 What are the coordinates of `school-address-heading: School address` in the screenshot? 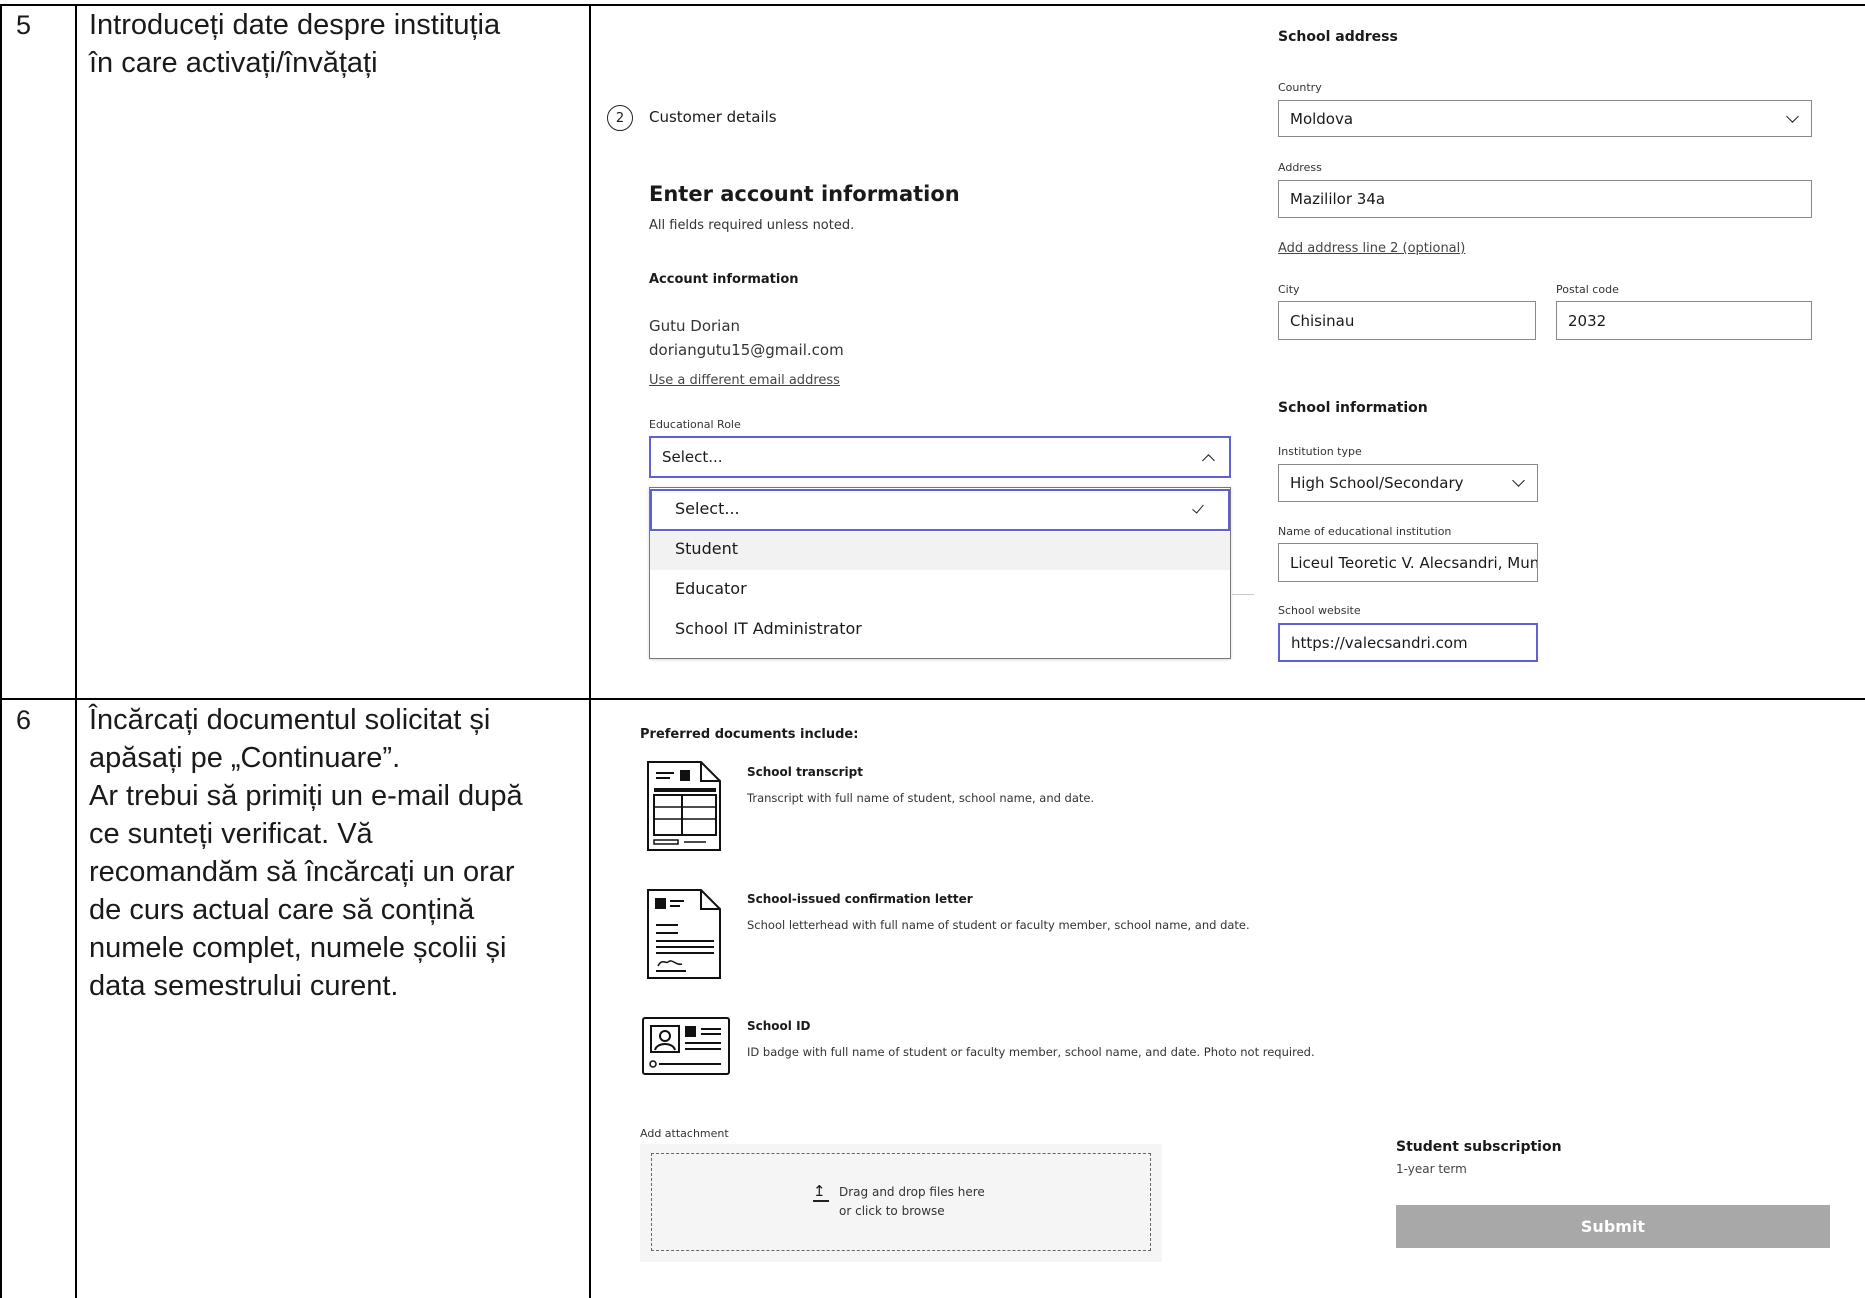 It's located at (1338, 37).